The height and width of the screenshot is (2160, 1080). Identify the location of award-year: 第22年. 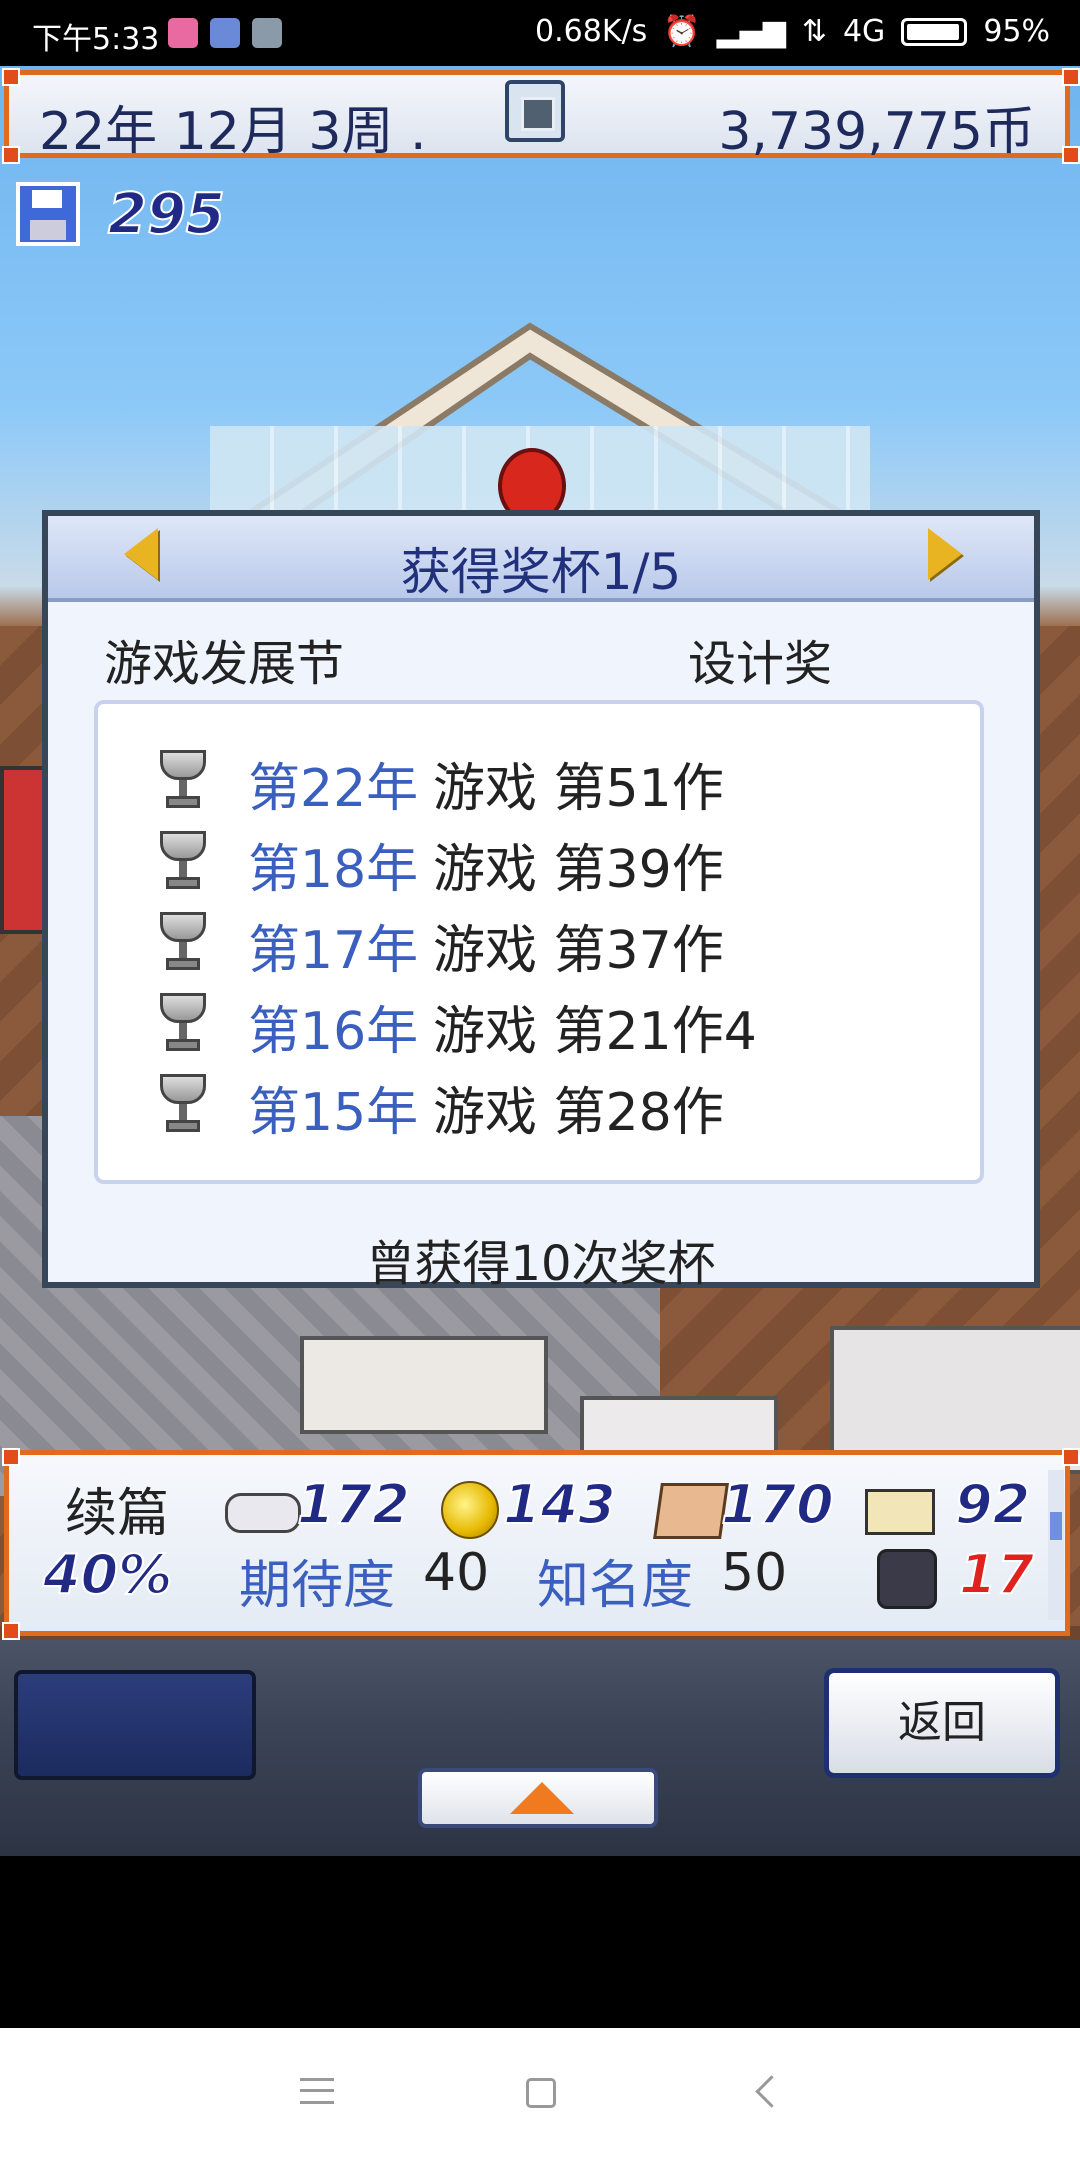
(333, 789).